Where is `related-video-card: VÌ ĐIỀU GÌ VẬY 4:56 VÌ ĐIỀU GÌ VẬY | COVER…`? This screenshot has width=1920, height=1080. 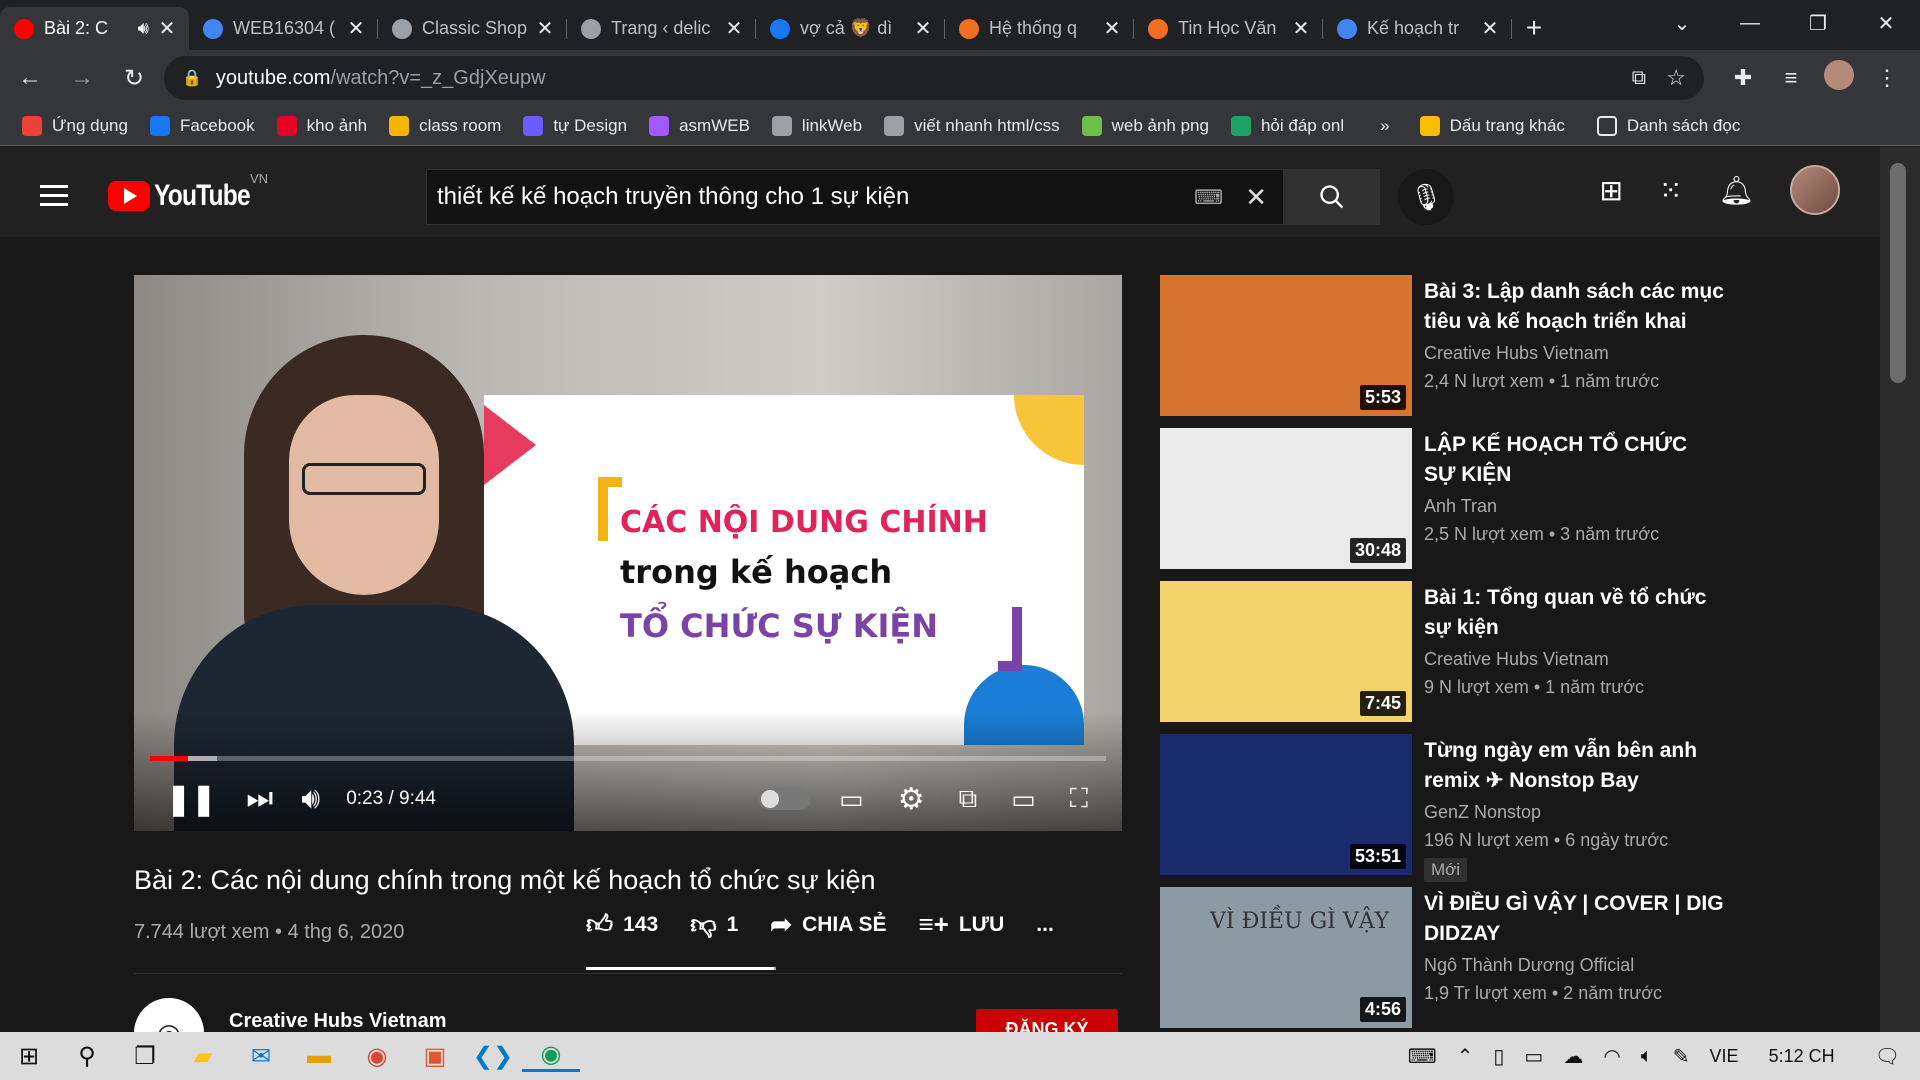
related-video-card: VÌ ĐIỀU GÌ VẬY 4:56 VÌ ĐIỀU GÌ VẬY | COVER… is located at coordinates (1442, 959).